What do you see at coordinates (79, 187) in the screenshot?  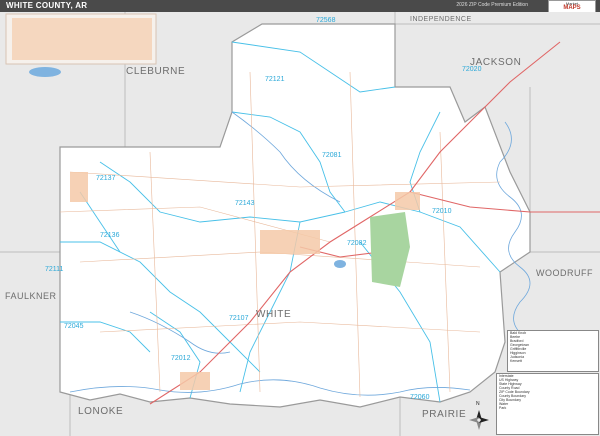 I see `rose-bud-urban` at bounding box center [79, 187].